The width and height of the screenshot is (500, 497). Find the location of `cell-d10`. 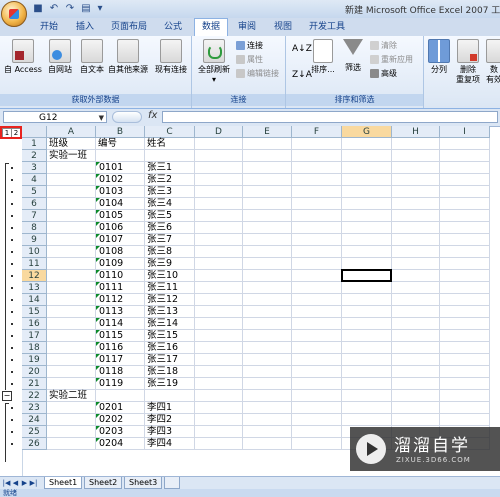

cell-d10 is located at coordinates (219, 252).